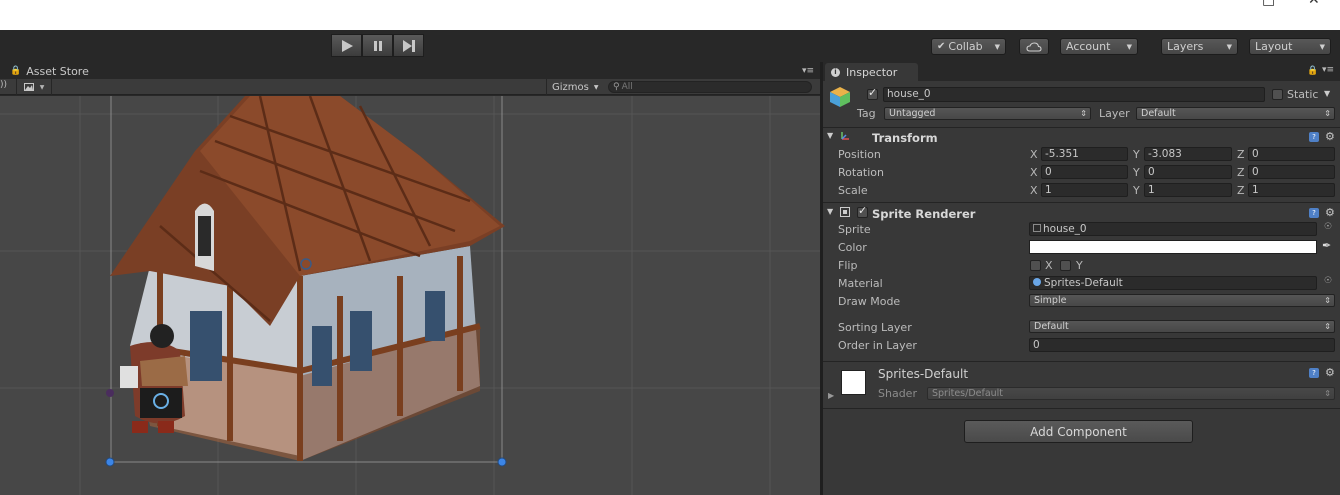 This screenshot has height=495, width=1340. I want to click on scene-view-toolbar: )) ▼ Gizmos ▼ ⚲ All, so click(410, 87).